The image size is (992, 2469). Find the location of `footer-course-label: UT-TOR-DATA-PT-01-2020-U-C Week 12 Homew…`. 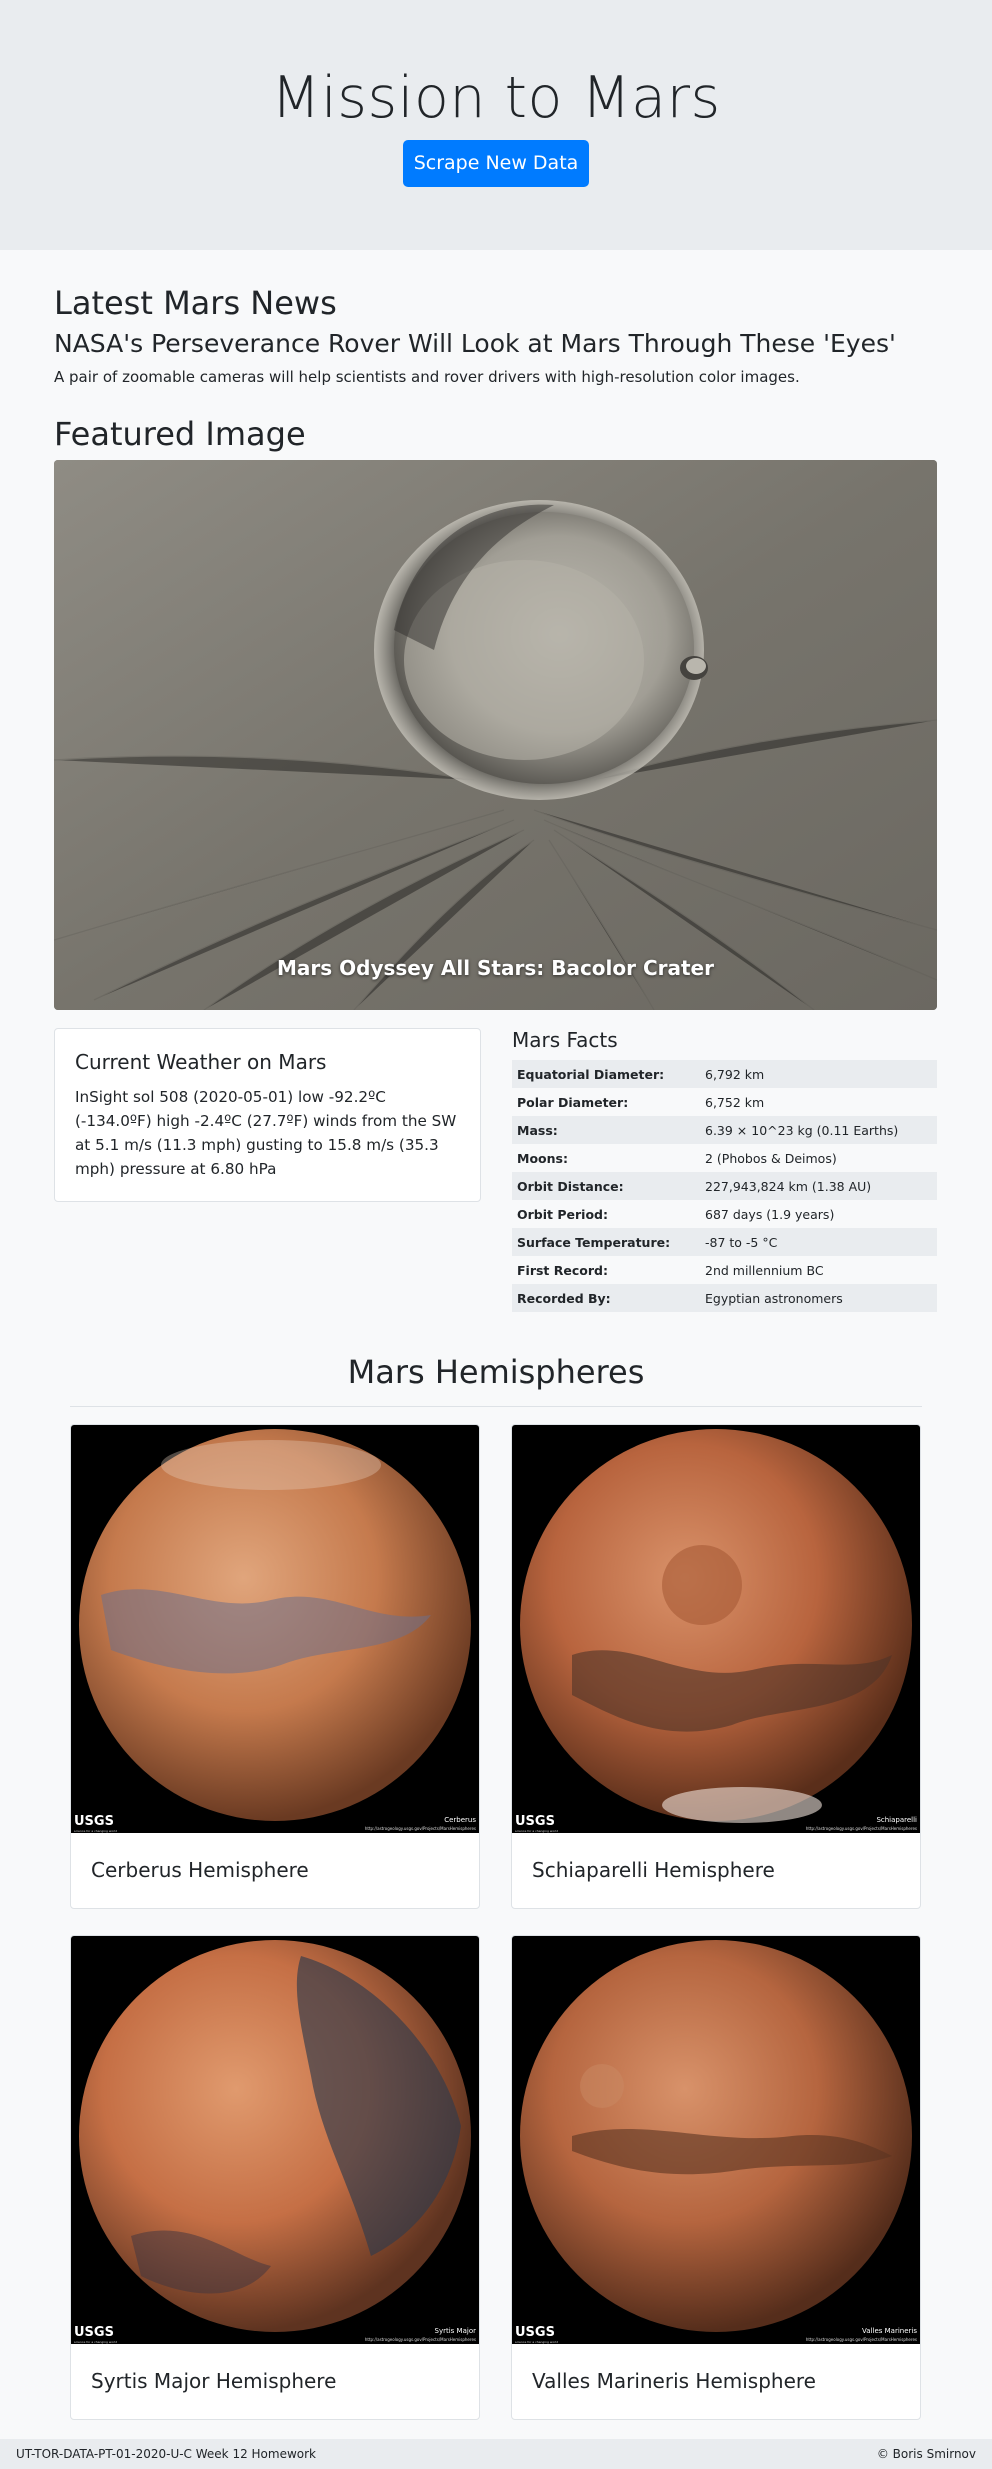

footer-course-label: UT-TOR-DATA-PT-01-2020-U-C Week 12 Homew… is located at coordinates (166, 2454).